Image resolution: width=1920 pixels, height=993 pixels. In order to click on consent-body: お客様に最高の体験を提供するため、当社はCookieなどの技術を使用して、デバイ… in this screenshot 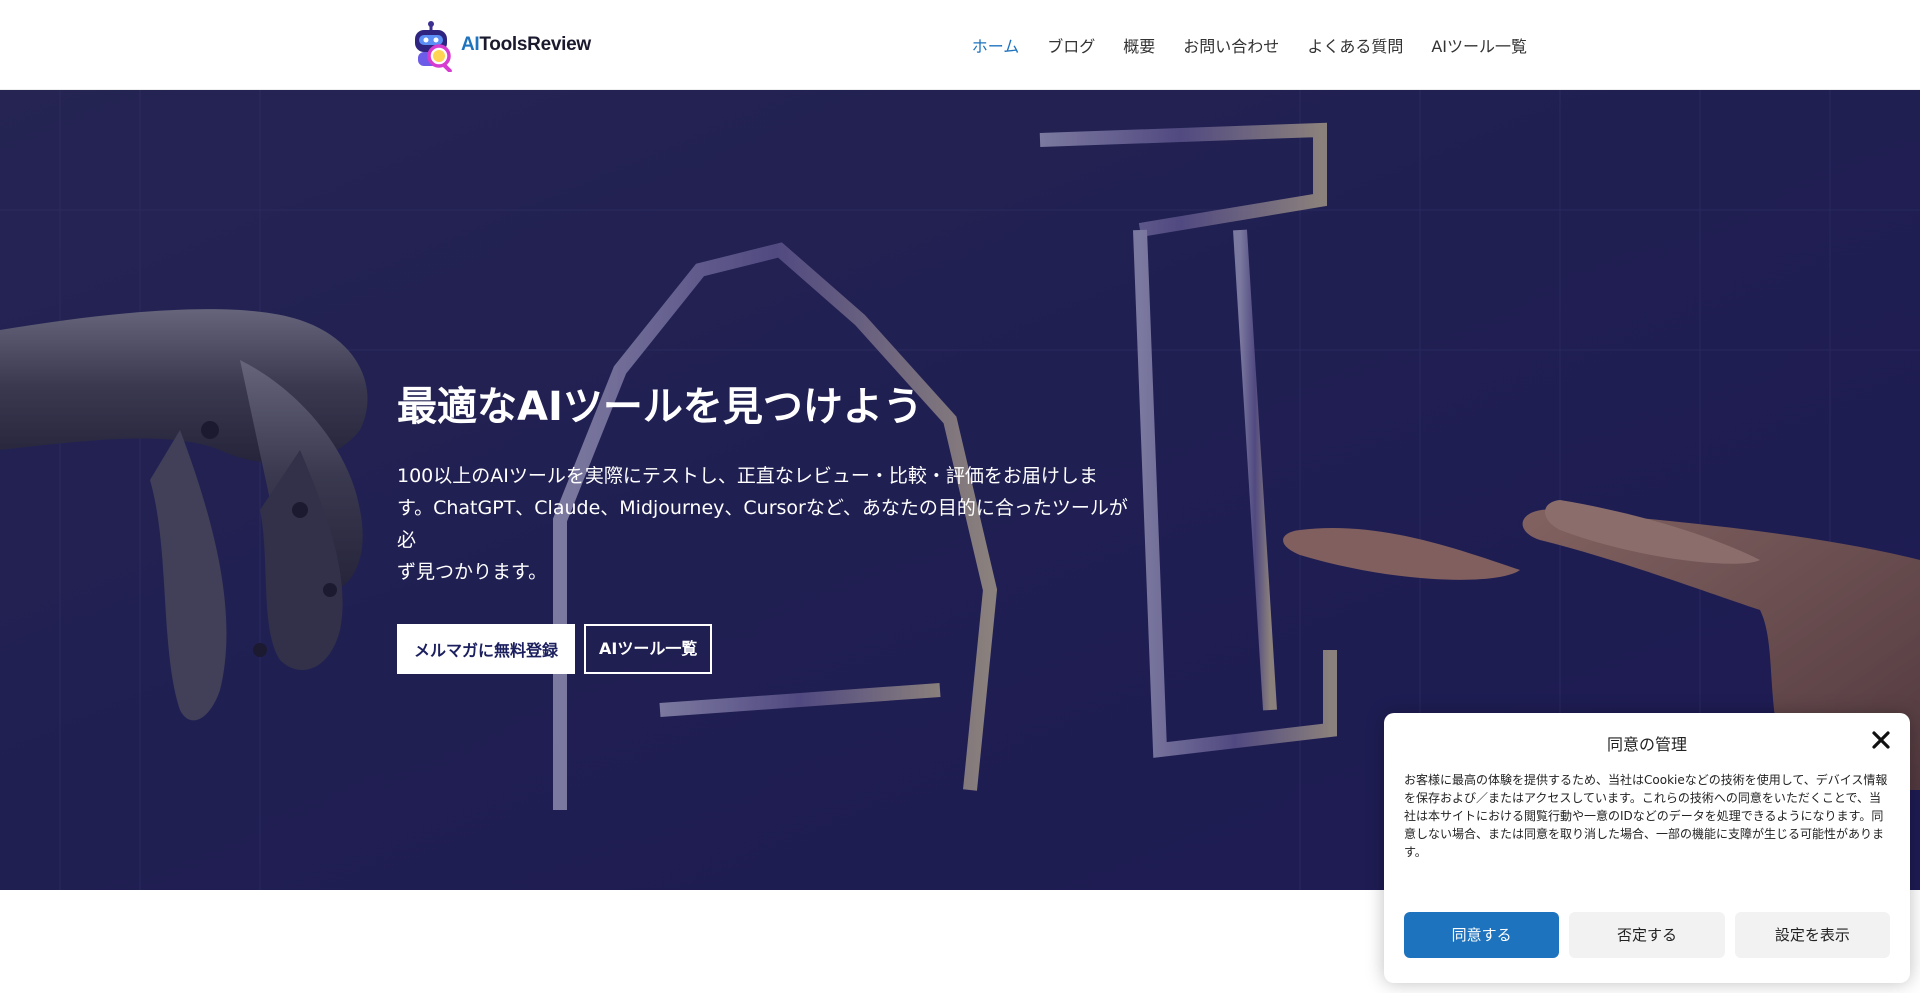, I will do `click(1648, 816)`.